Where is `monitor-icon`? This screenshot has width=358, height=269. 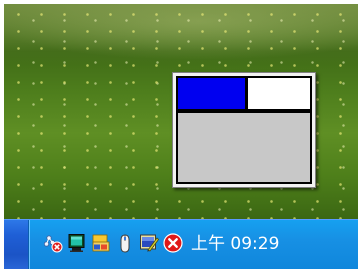
monitor-icon is located at coordinates (77, 243).